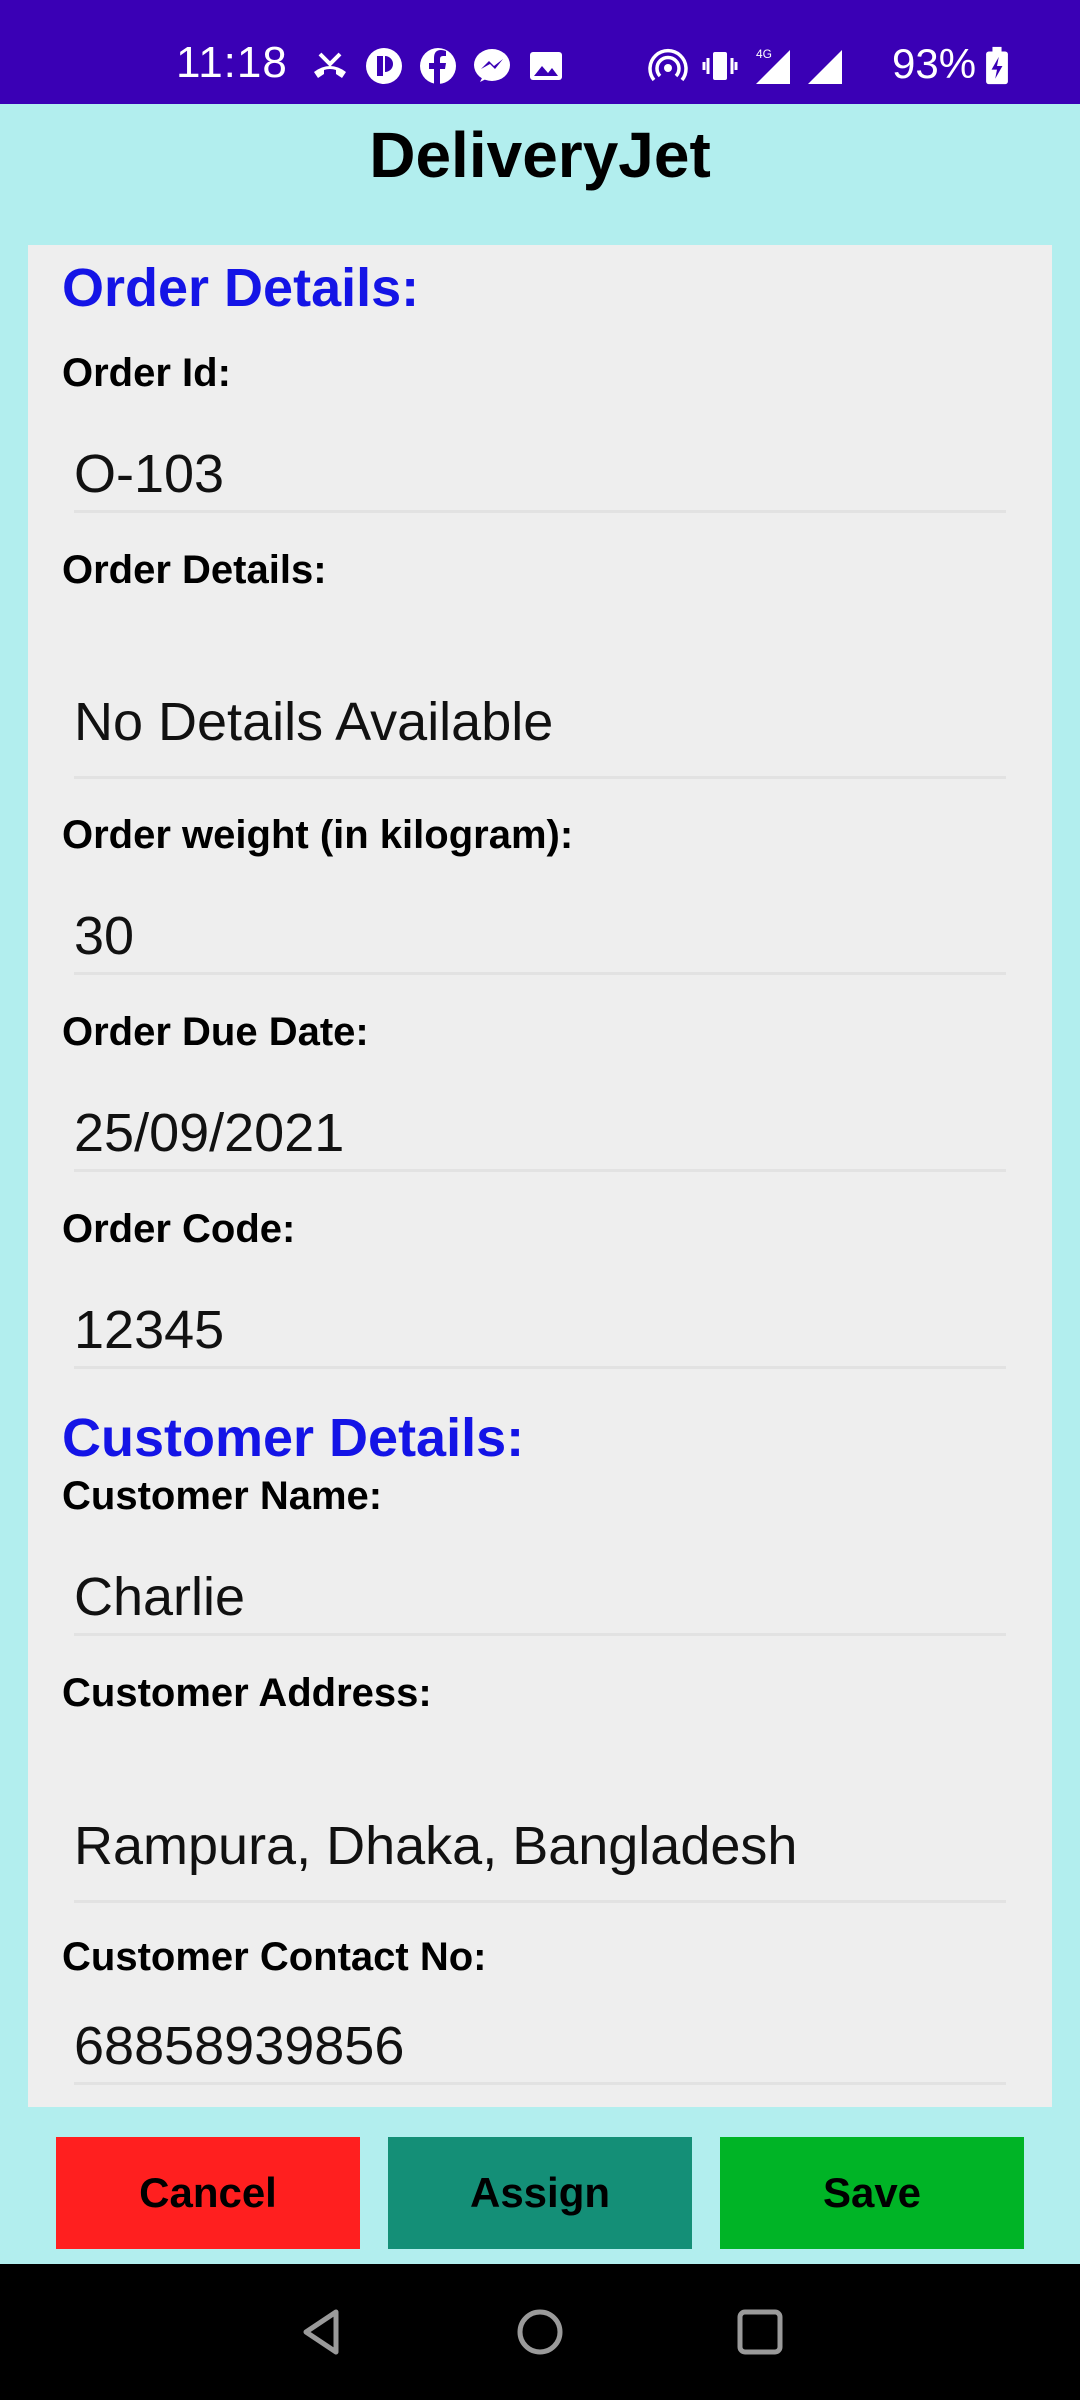 This screenshot has width=1080, height=2400. I want to click on customer-contact-field: 68858939856, so click(540, 2047).